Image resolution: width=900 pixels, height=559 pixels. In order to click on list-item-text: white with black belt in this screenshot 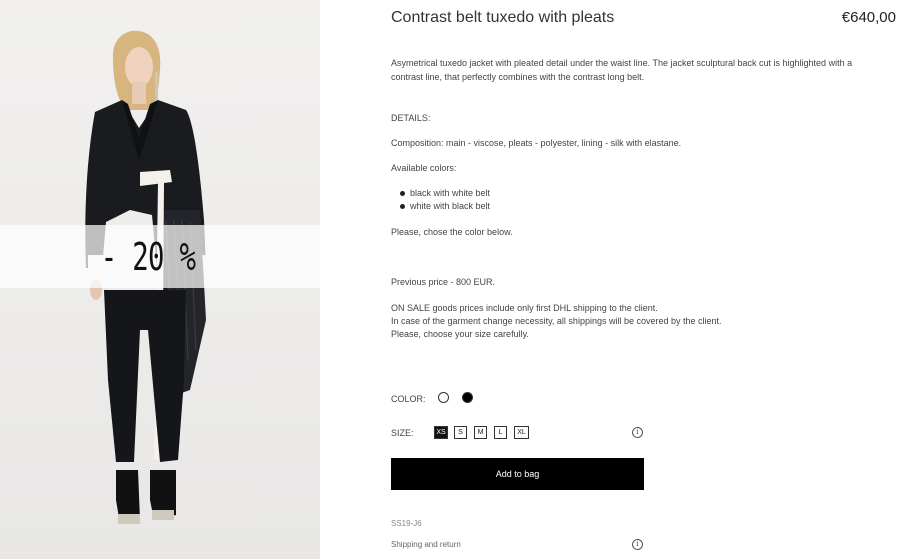, I will do `click(450, 206)`.